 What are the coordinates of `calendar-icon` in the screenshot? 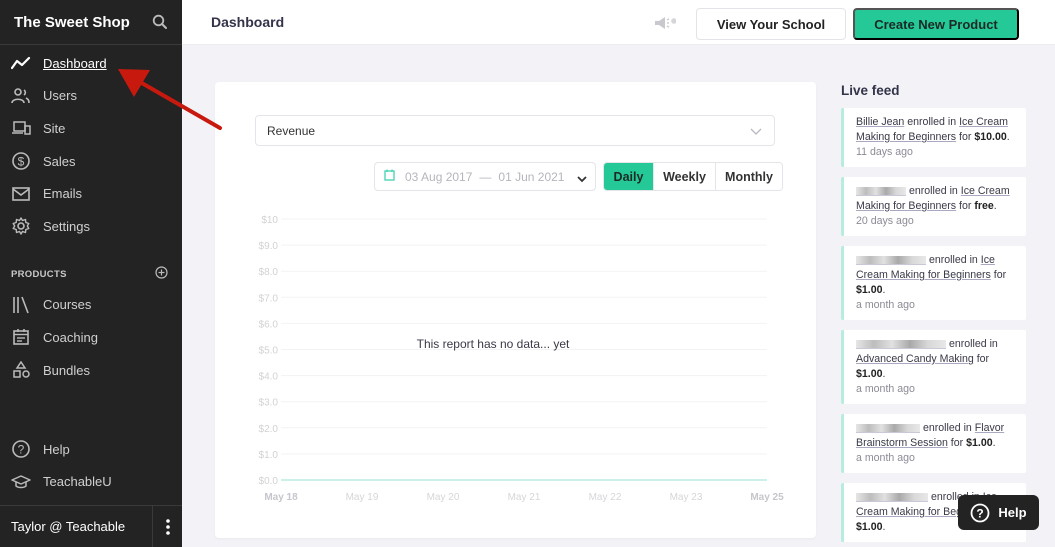 It's located at (389, 176).